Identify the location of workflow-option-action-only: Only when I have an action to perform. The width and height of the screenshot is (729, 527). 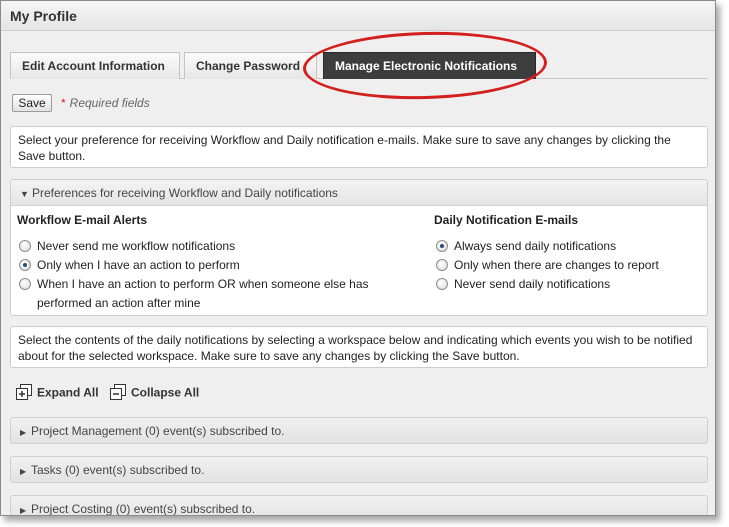
(217, 265).